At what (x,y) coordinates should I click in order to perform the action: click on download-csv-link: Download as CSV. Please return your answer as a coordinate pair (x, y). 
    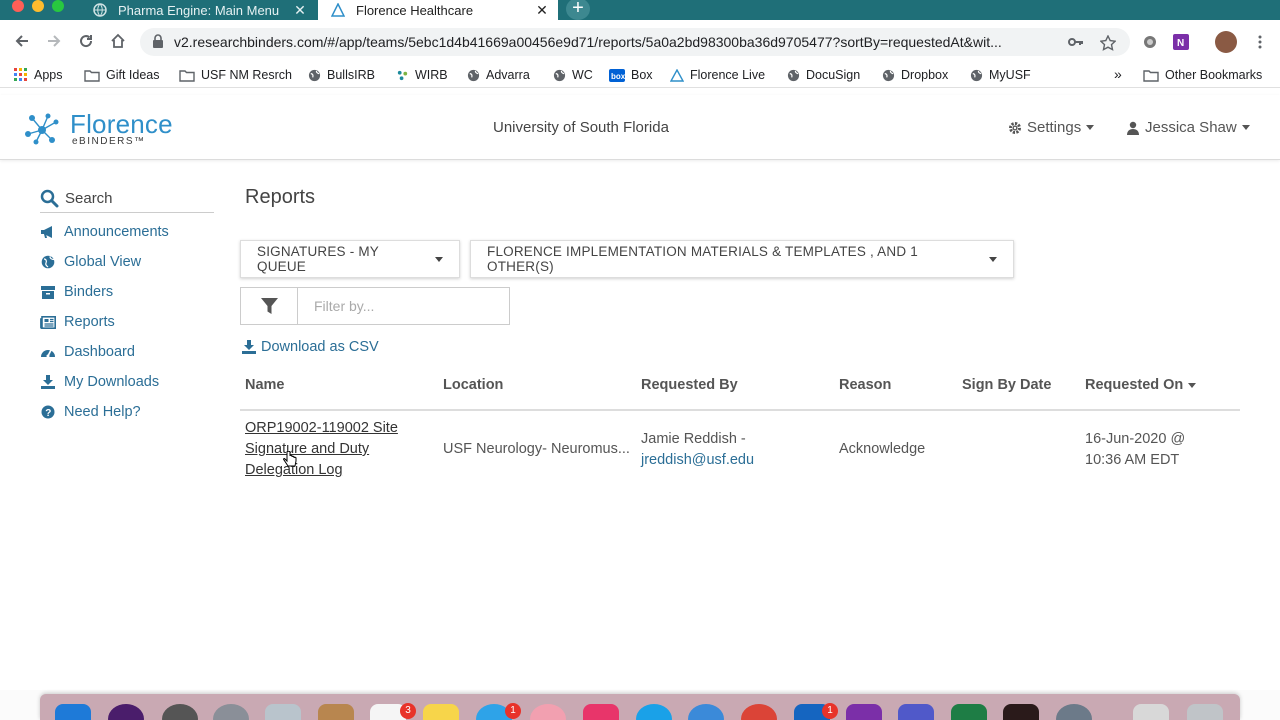
    Looking at the image, I should click on (310, 347).